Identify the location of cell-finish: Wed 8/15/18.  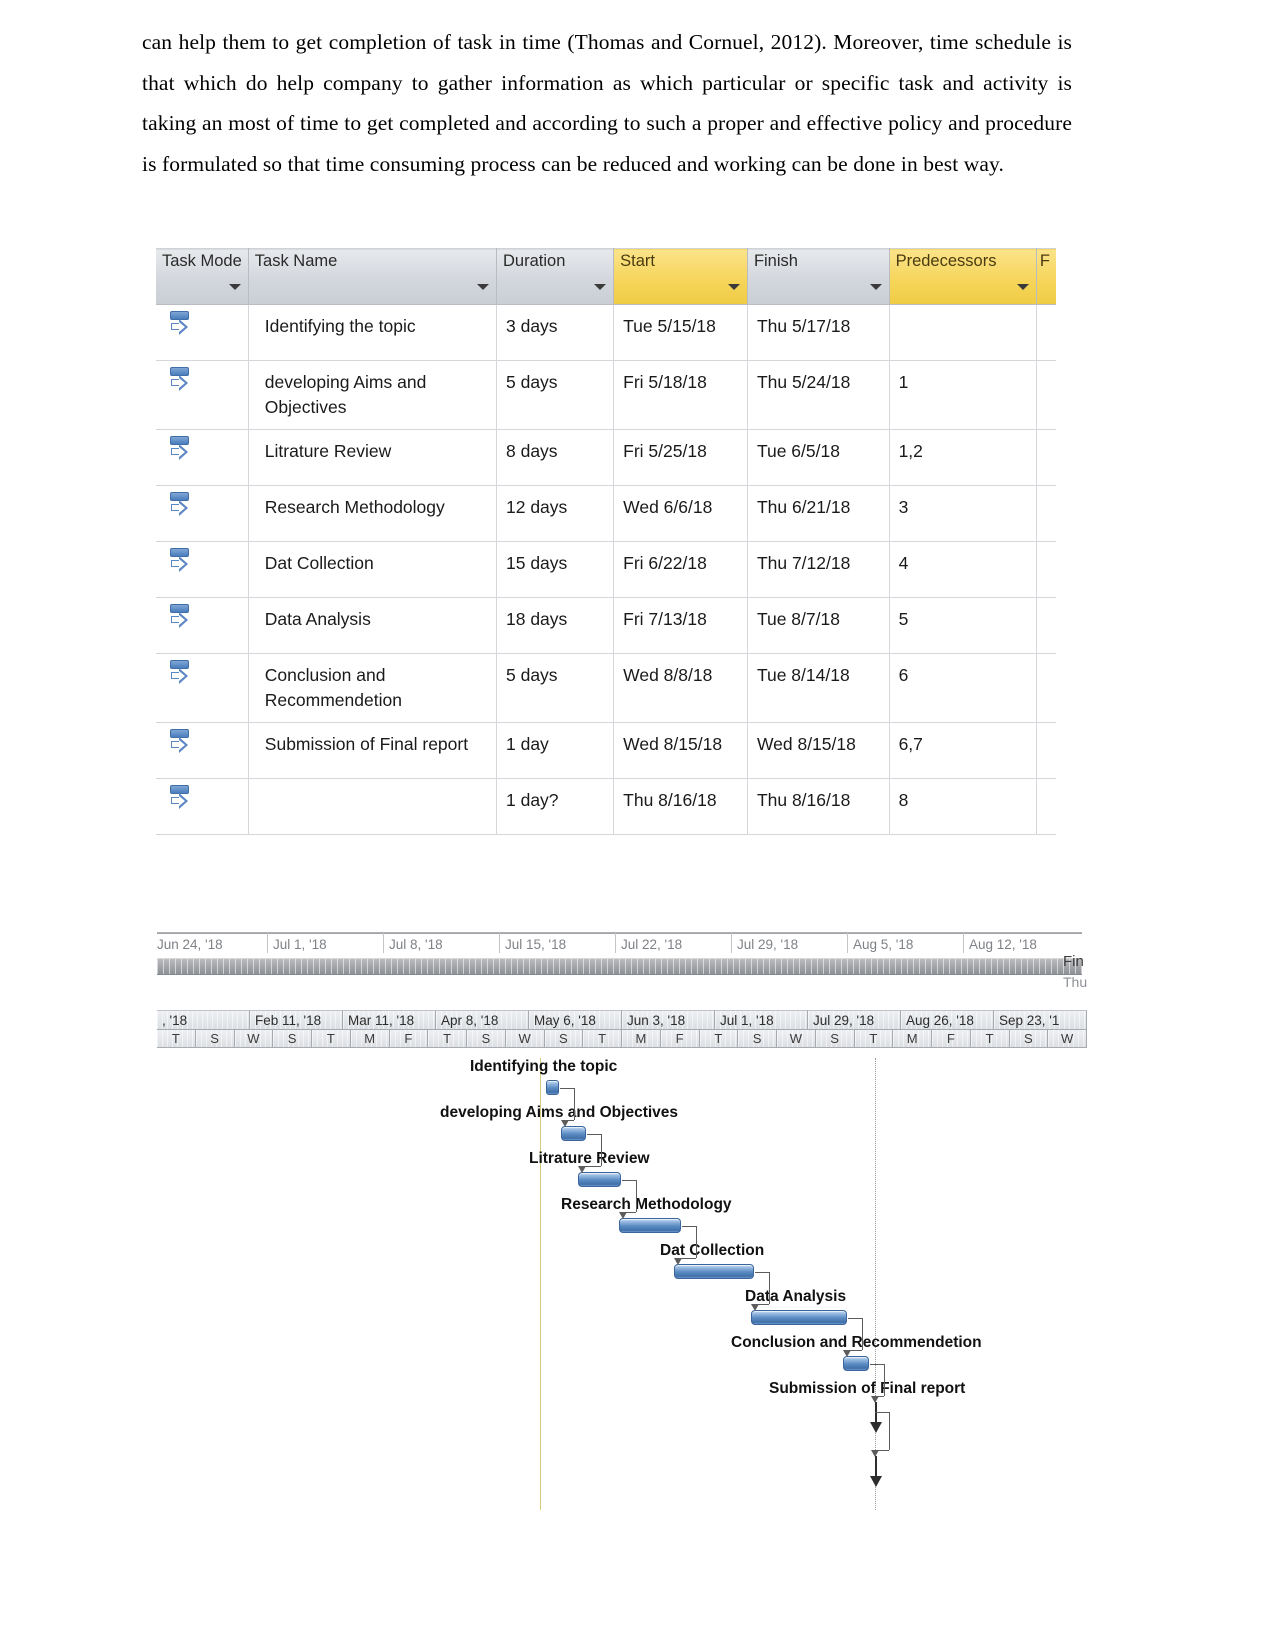
(818, 750).